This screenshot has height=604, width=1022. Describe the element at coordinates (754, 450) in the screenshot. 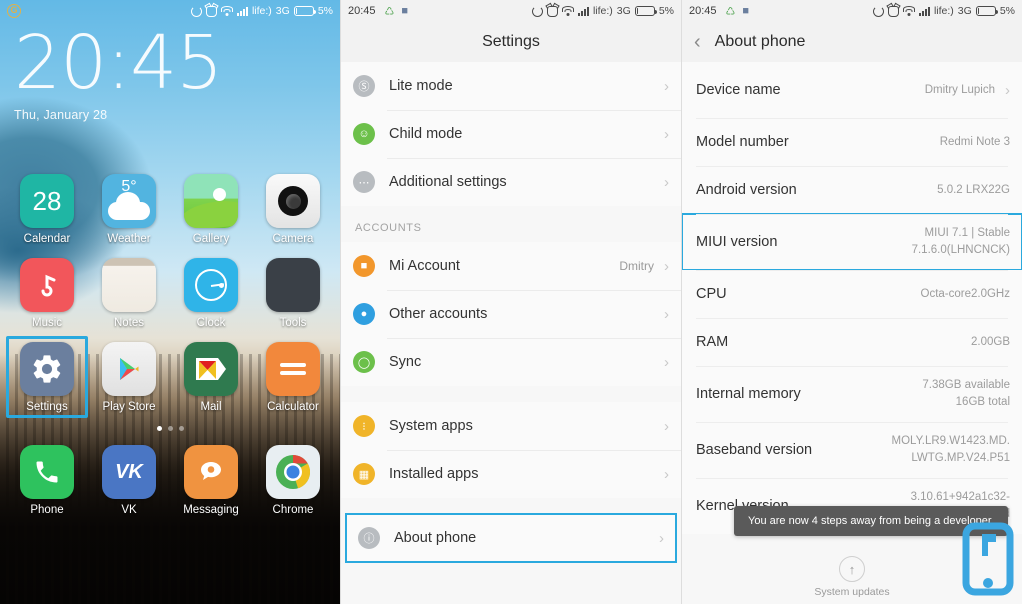

I see `row-label: Baseband version` at that location.